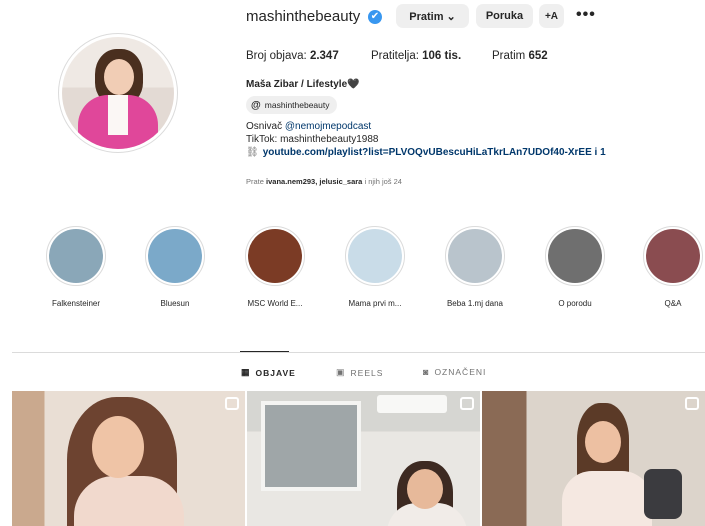  What do you see at coordinates (312, 139) in the screenshot?
I see `bio-tiktok: TikTok: mashinthebeauty1988` at bounding box center [312, 139].